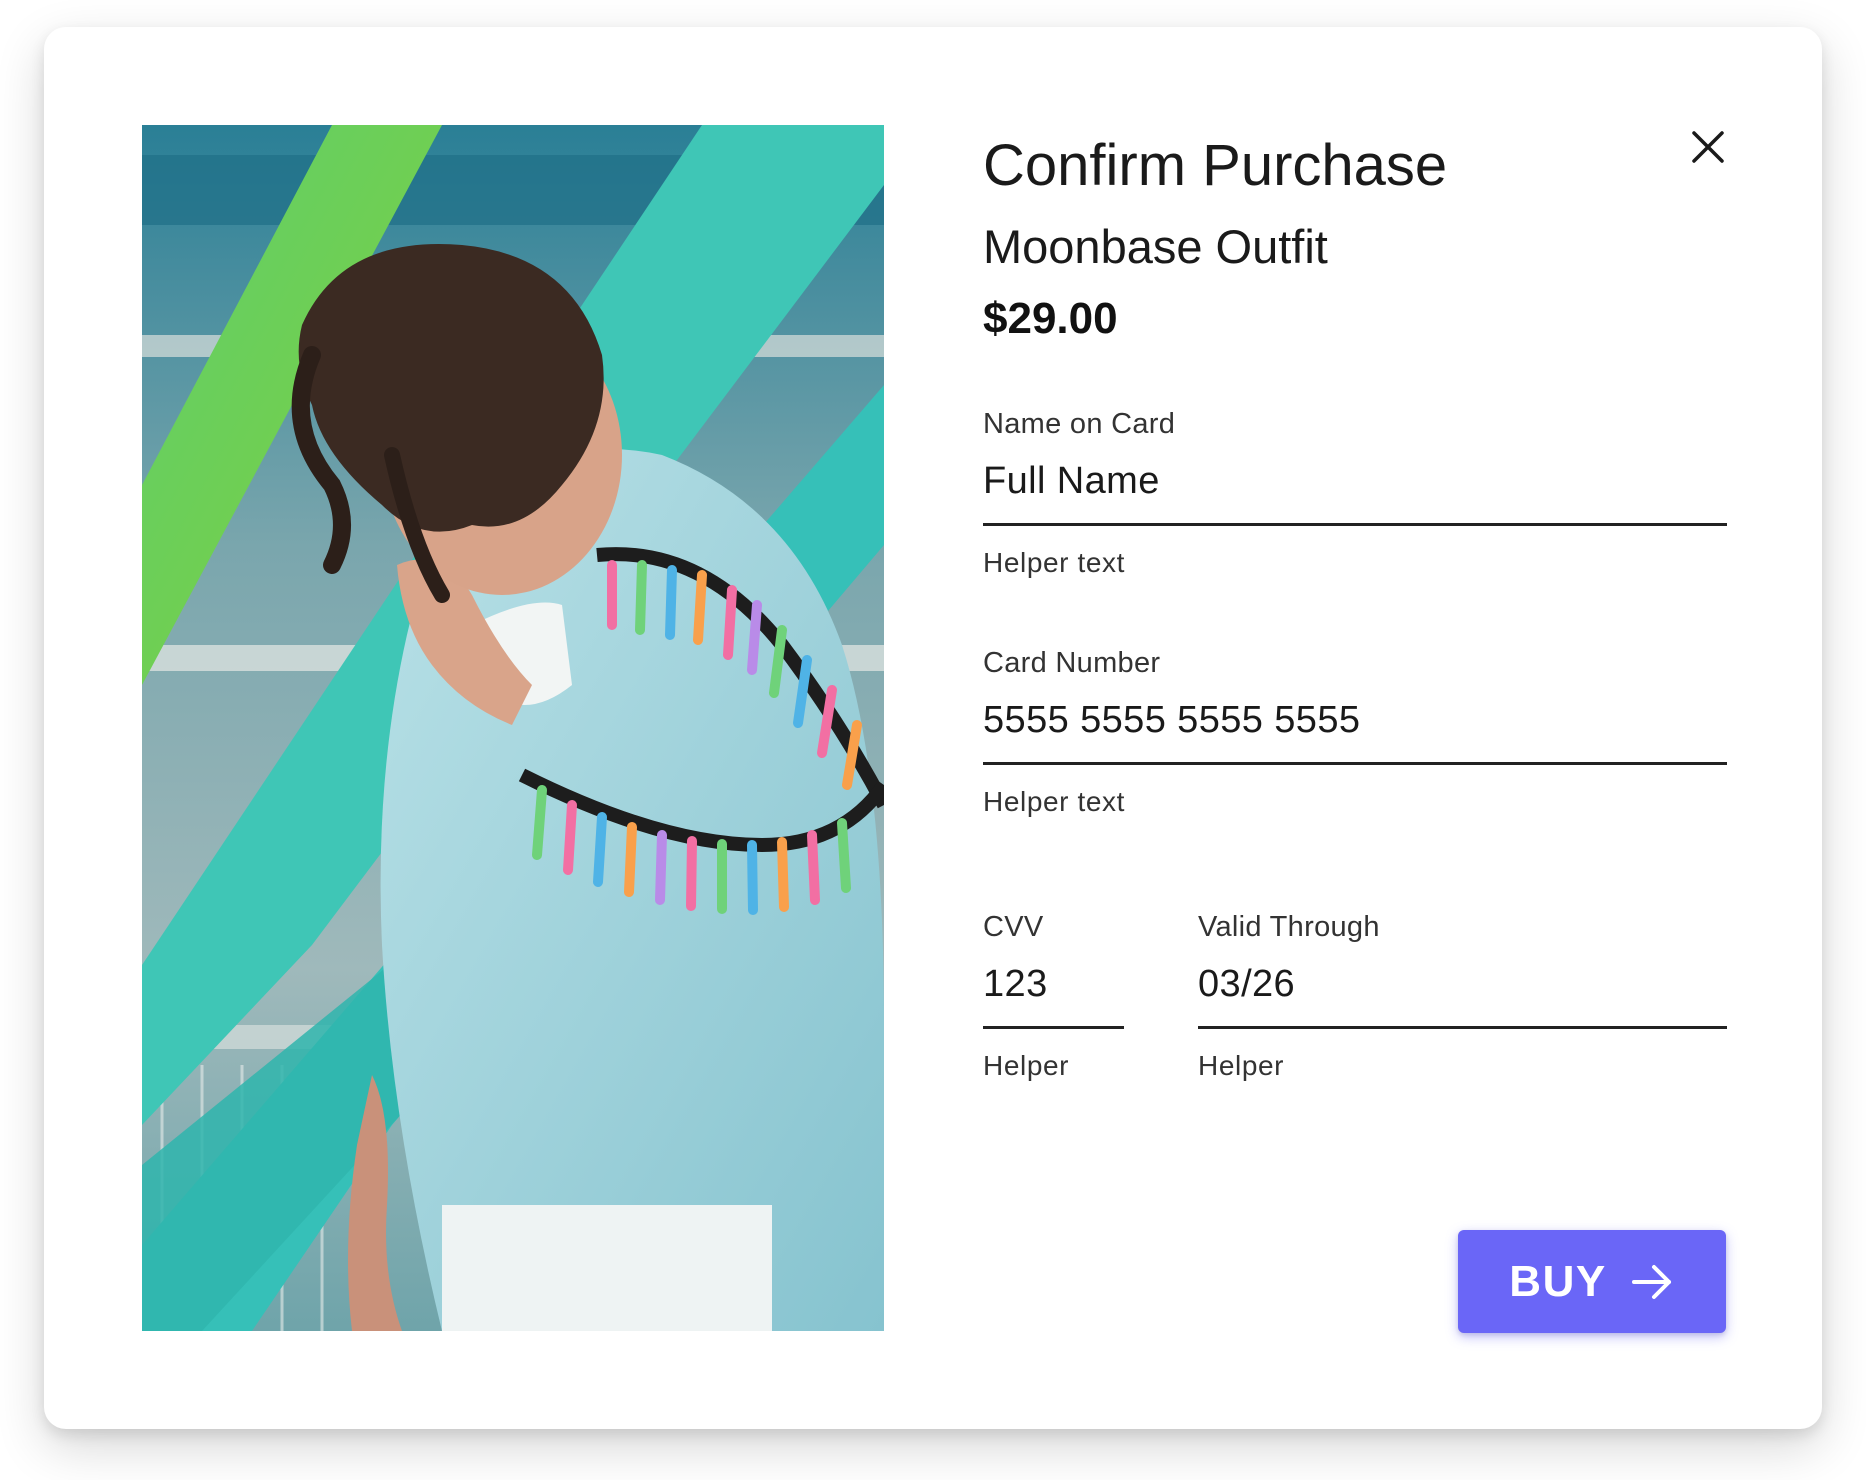 This screenshot has height=1480, width=1866. What do you see at coordinates (1289, 927) in the screenshot?
I see `valid-through-label: Valid Through` at bounding box center [1289, 927].